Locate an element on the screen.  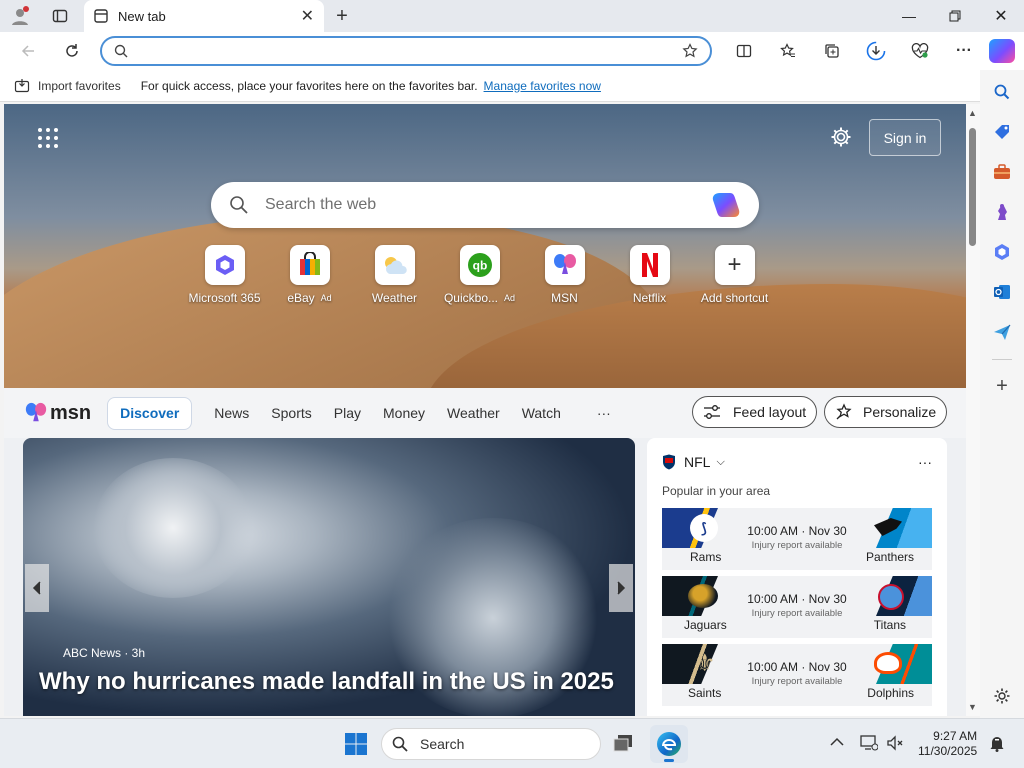
sliders-icon is located at coordinates (712, 412).